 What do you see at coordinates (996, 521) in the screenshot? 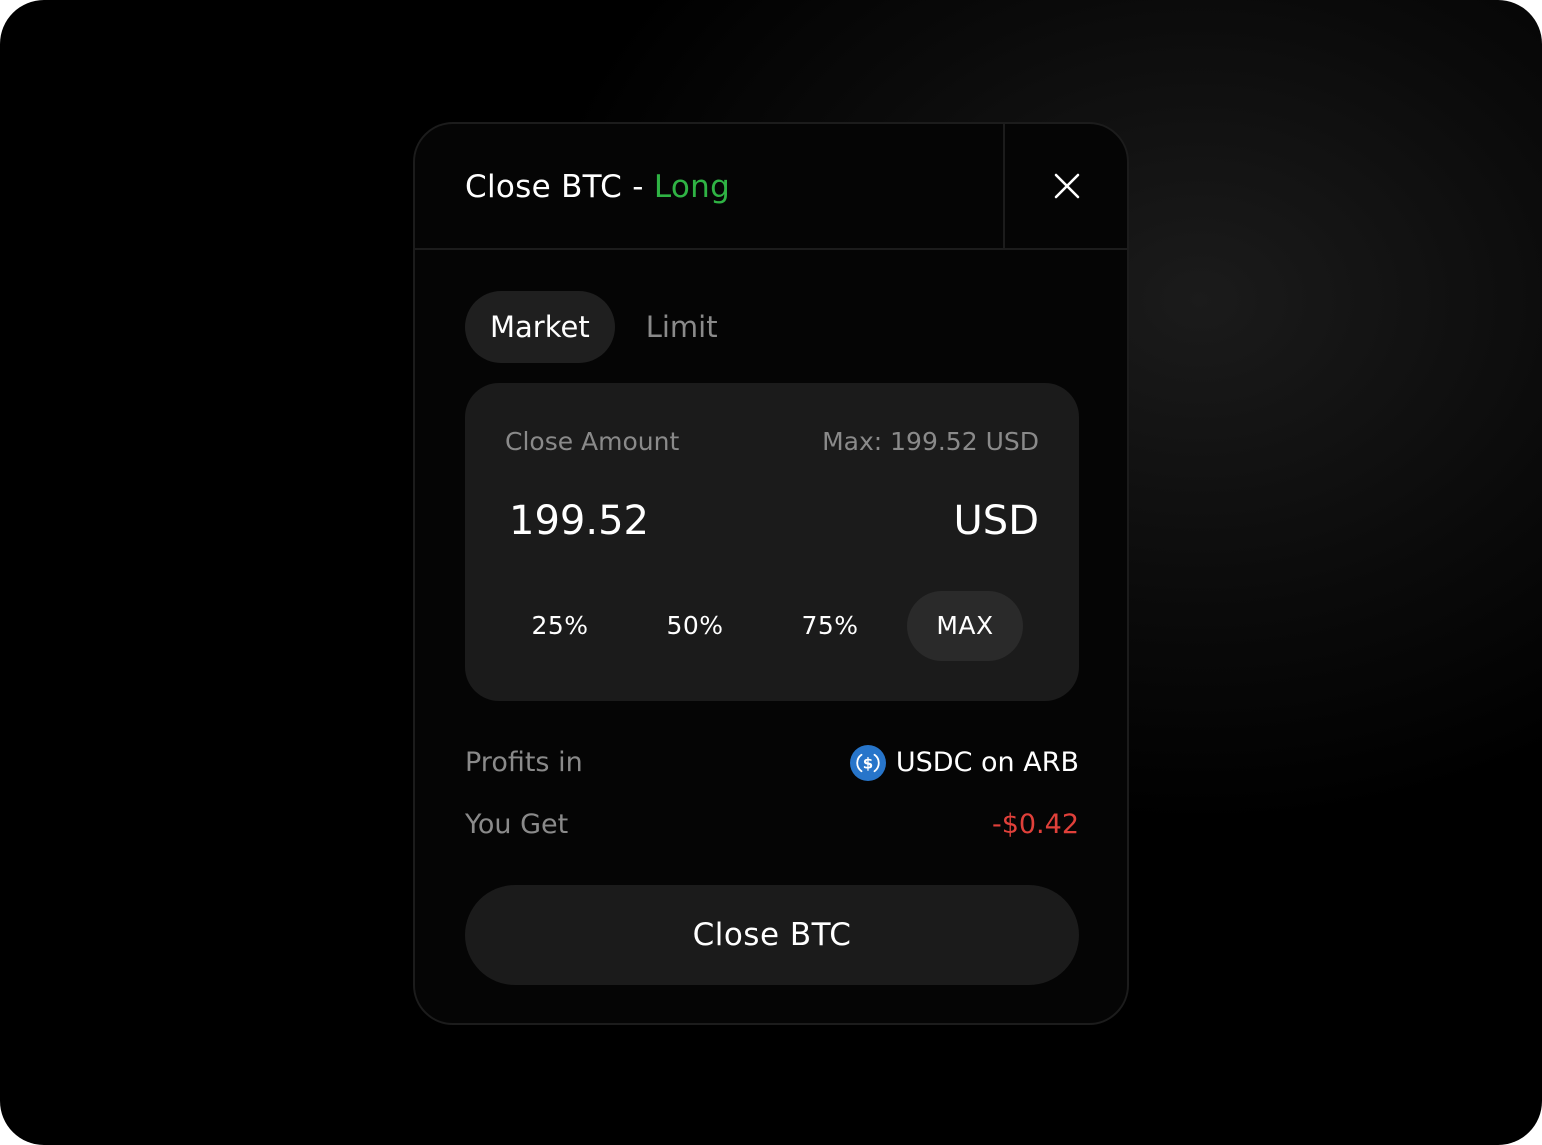
I see `amount-unit-label: USD` at bounding box center [996, 521].